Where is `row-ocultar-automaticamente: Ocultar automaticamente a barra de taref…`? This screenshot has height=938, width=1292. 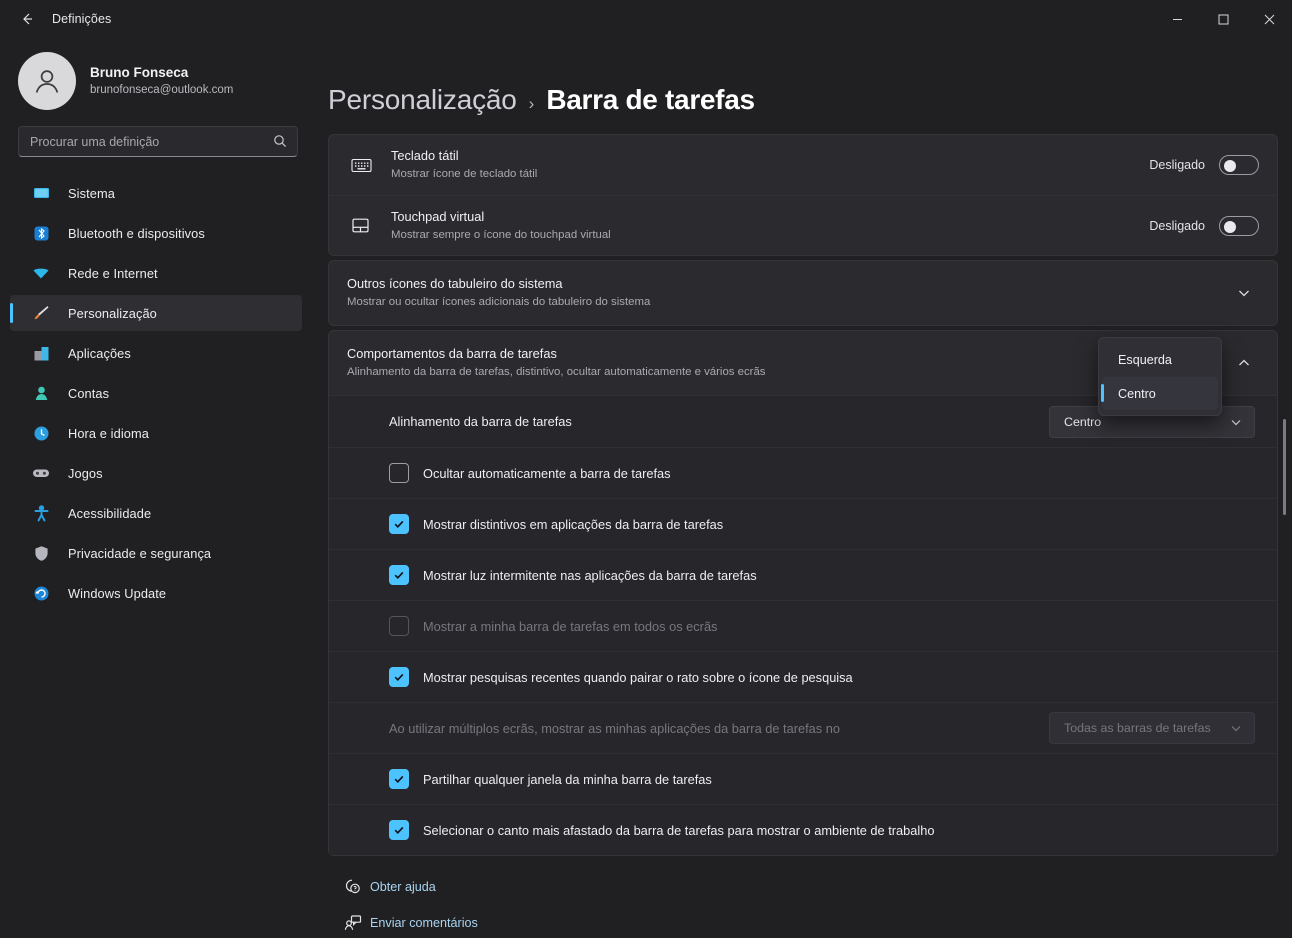
row-ocultar-automaticamente: Ocultar automaticamente a barra de taref… is located at coordinates (803, 472).